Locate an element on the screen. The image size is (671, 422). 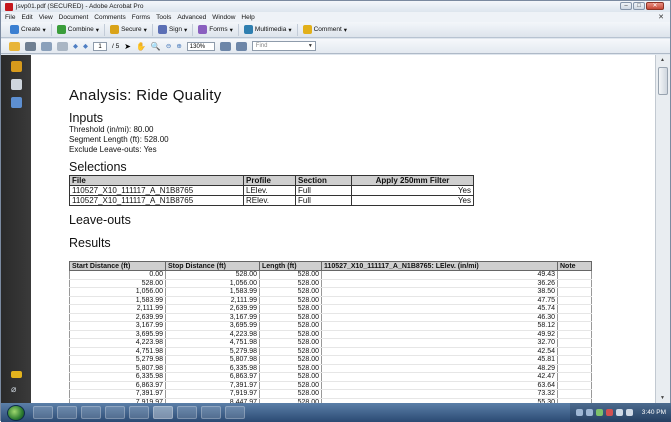
comment-button: Comment ▾ is located at coordinates (325, 30).